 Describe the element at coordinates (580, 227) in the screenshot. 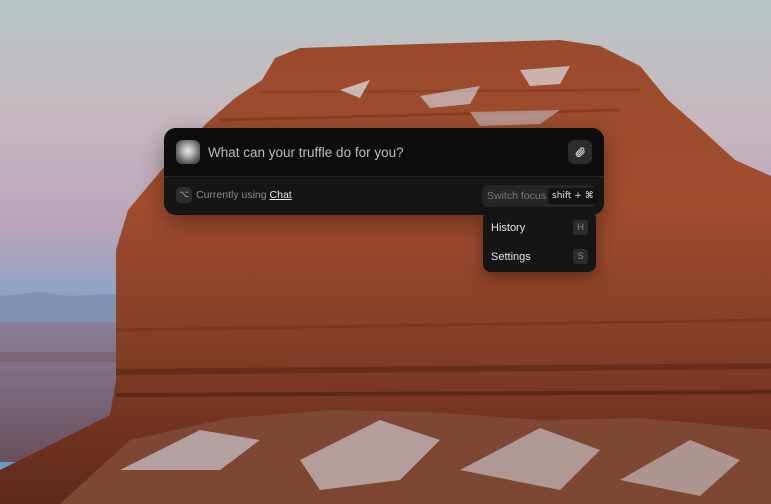

I see `menu-item-shortcut: H` at that location.